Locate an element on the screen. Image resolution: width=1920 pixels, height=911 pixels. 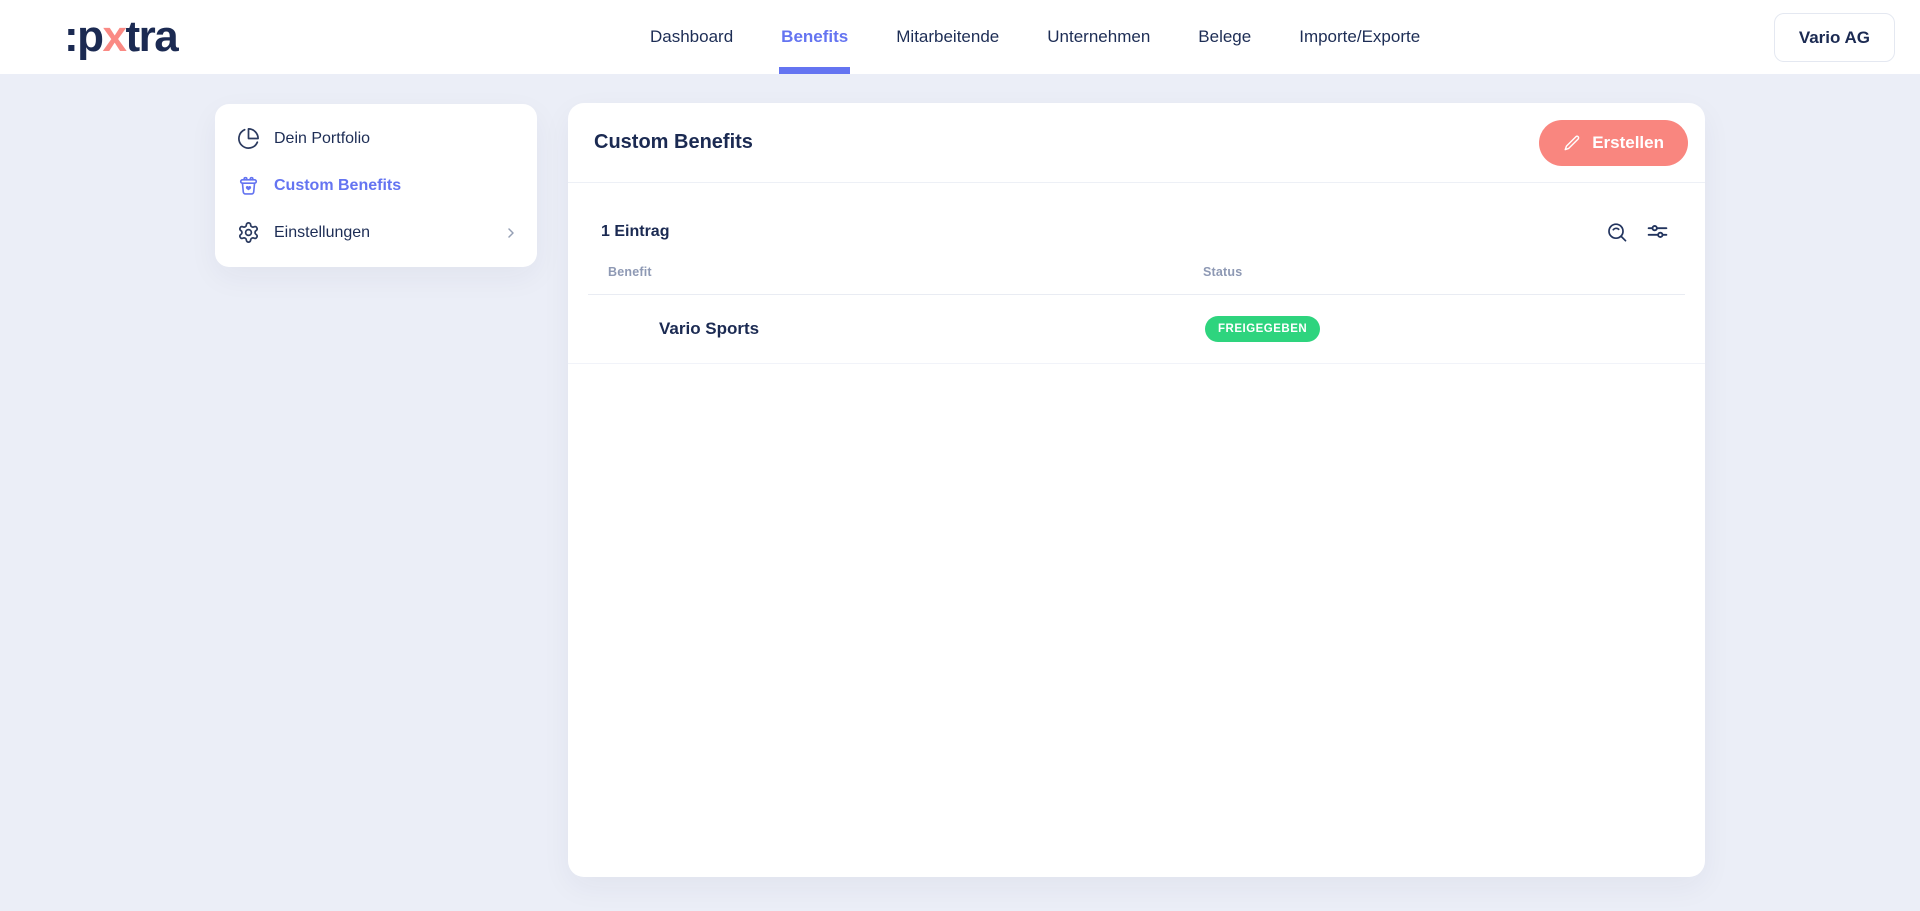
nav-label: Dashboard is located at coordinates (692, 36).